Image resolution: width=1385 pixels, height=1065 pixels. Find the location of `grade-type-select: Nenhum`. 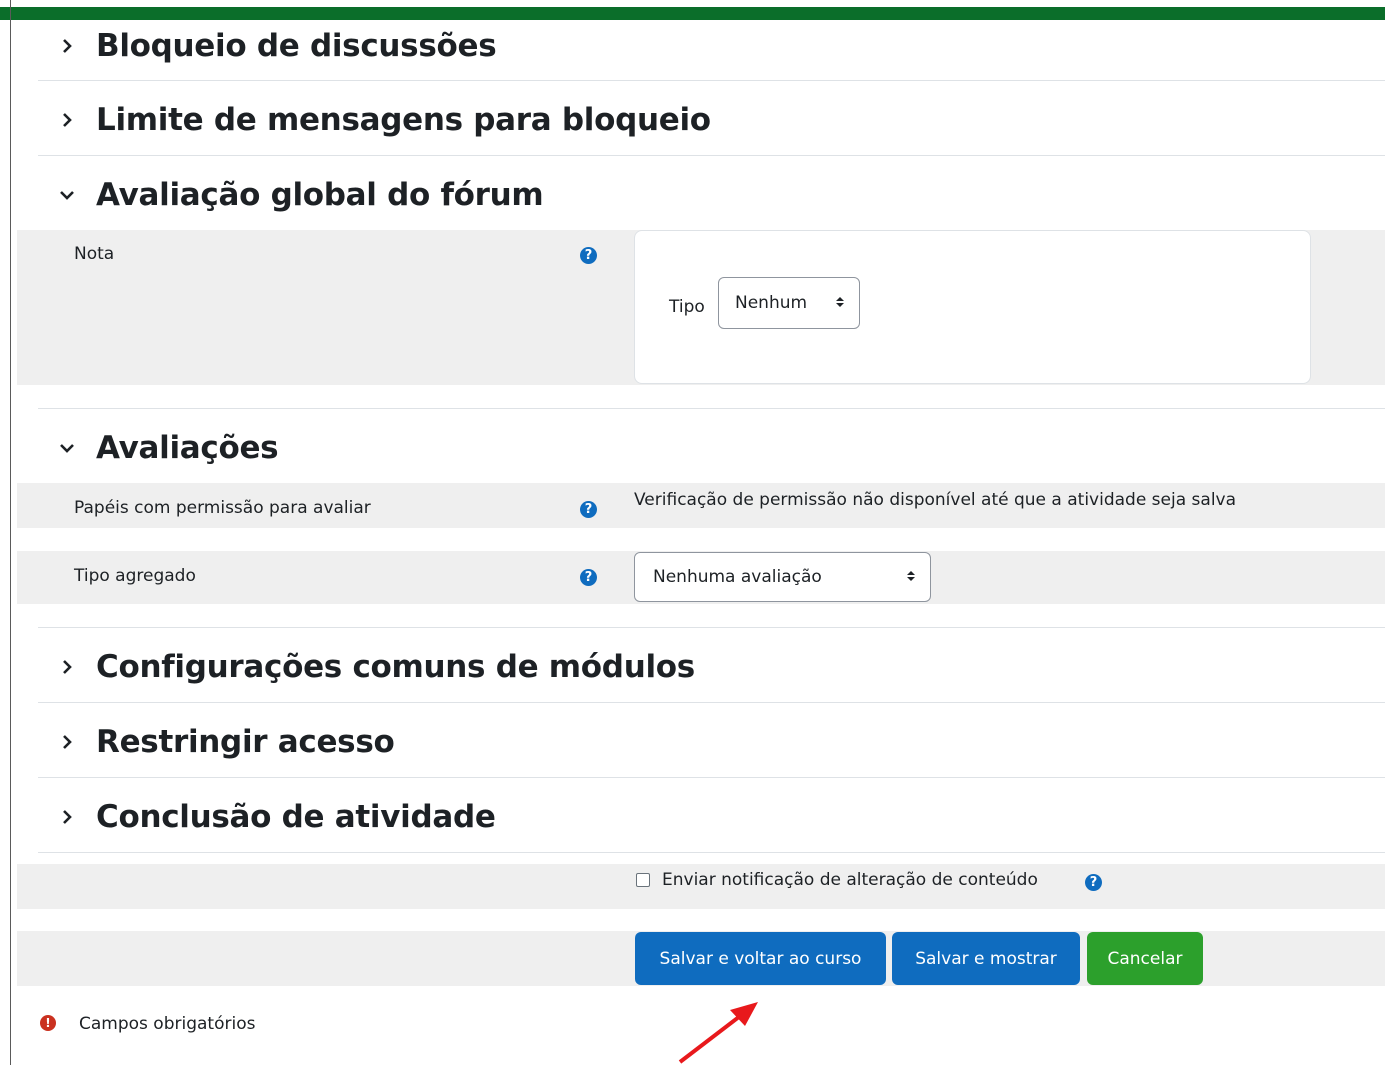

grade-type-select: Nenhum is located at coordinates (789, 303).